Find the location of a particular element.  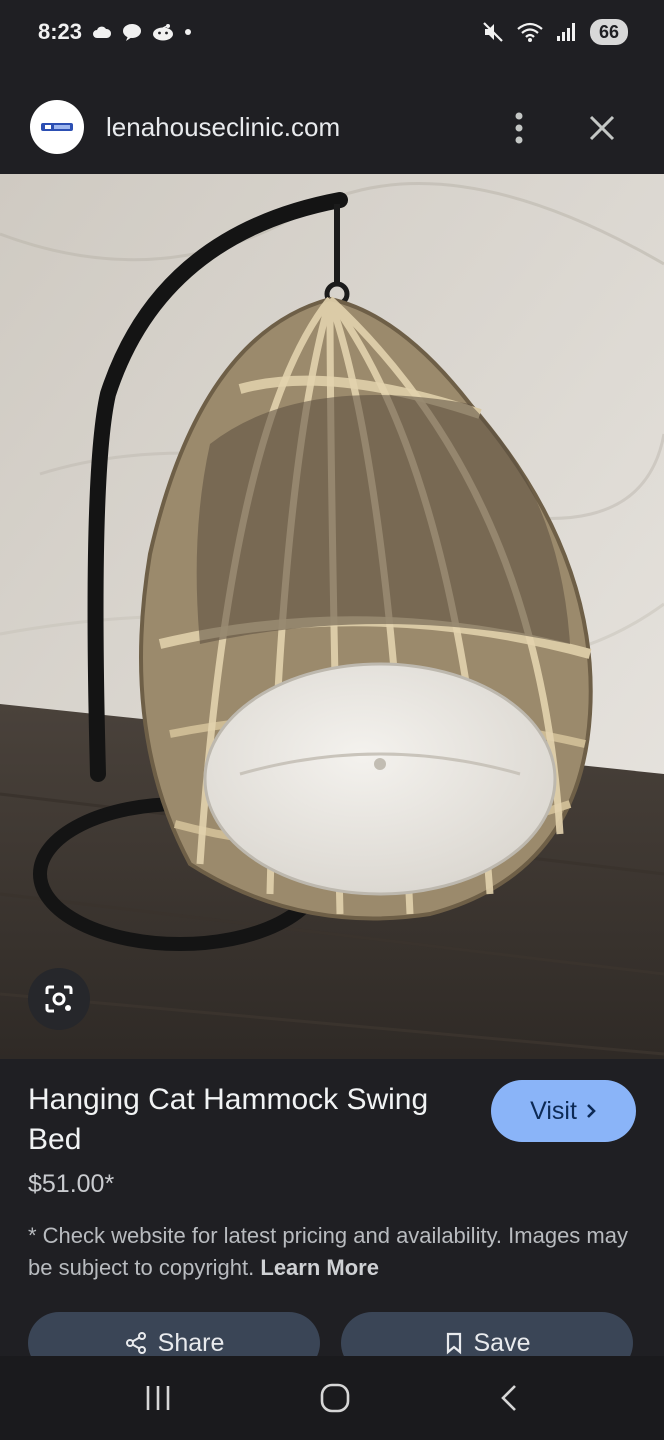

back-icon is located at coordinates (509, 1398).